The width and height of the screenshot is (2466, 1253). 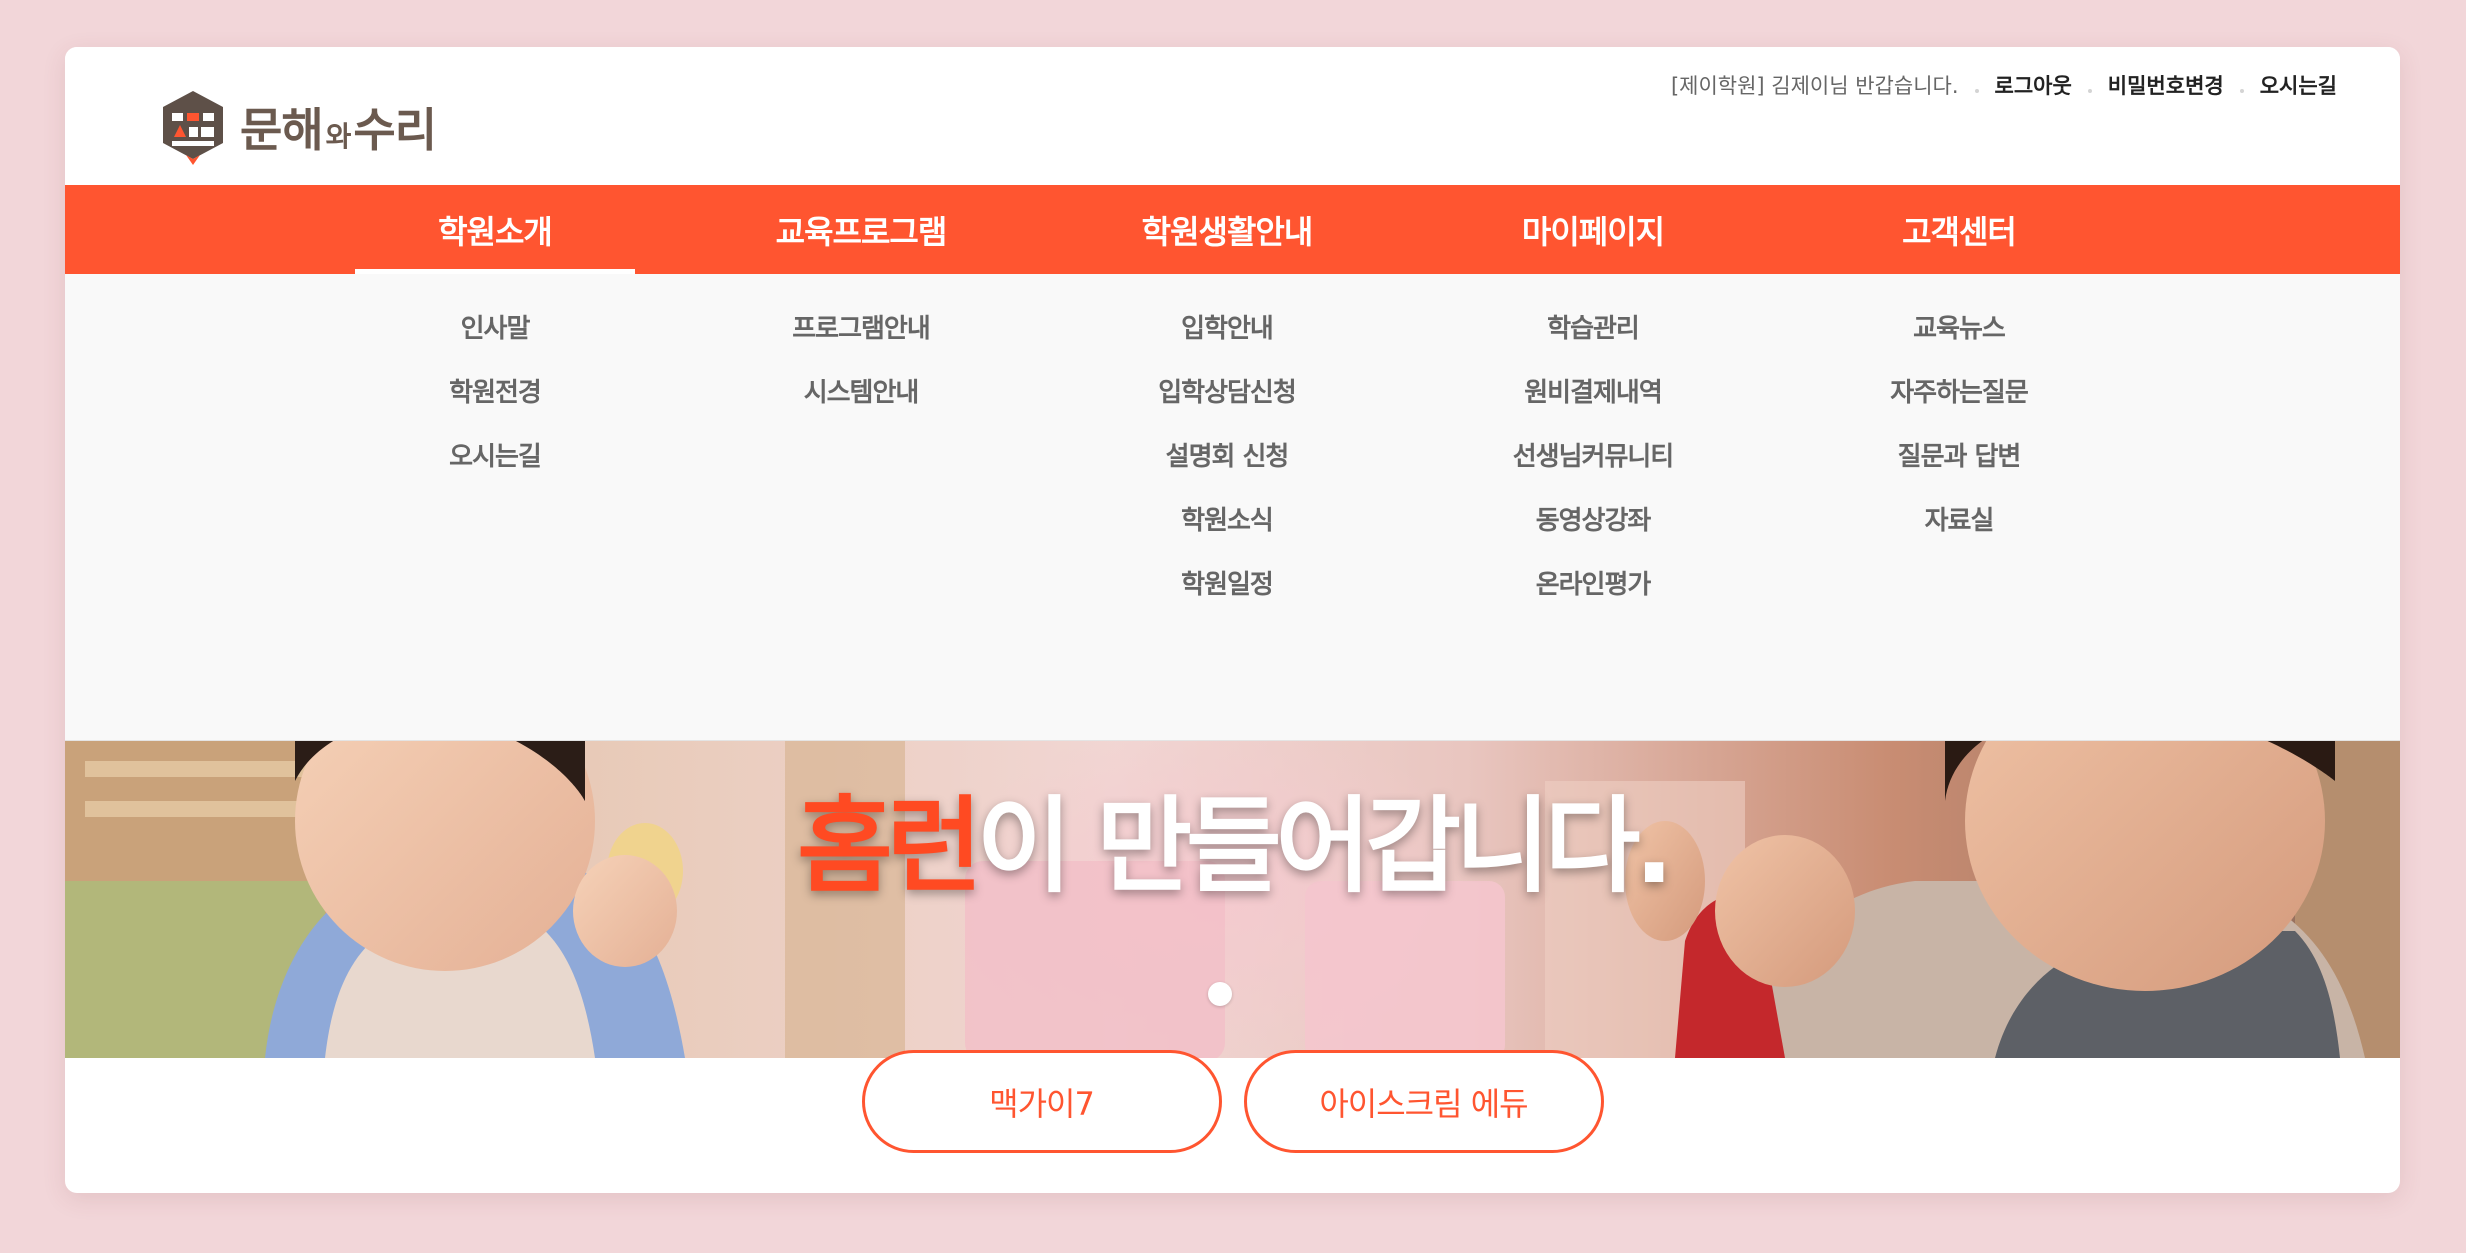 What do you see at coordinates (1593, 405) in the screenshot?
I see `submenu-item: 원비결제내역` at bounding box center [1593, 405].